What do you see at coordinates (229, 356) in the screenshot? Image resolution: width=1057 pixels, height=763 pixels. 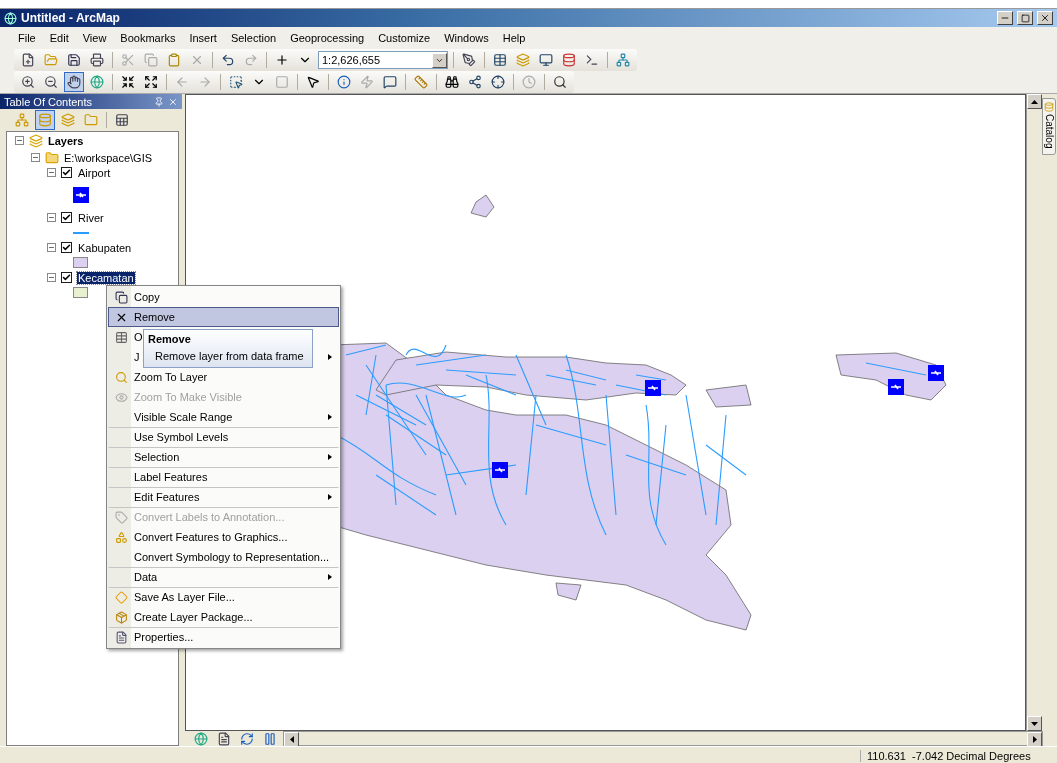 I see `tooltip-text: Remove layer from data frame` at bounding box center [229, 356].